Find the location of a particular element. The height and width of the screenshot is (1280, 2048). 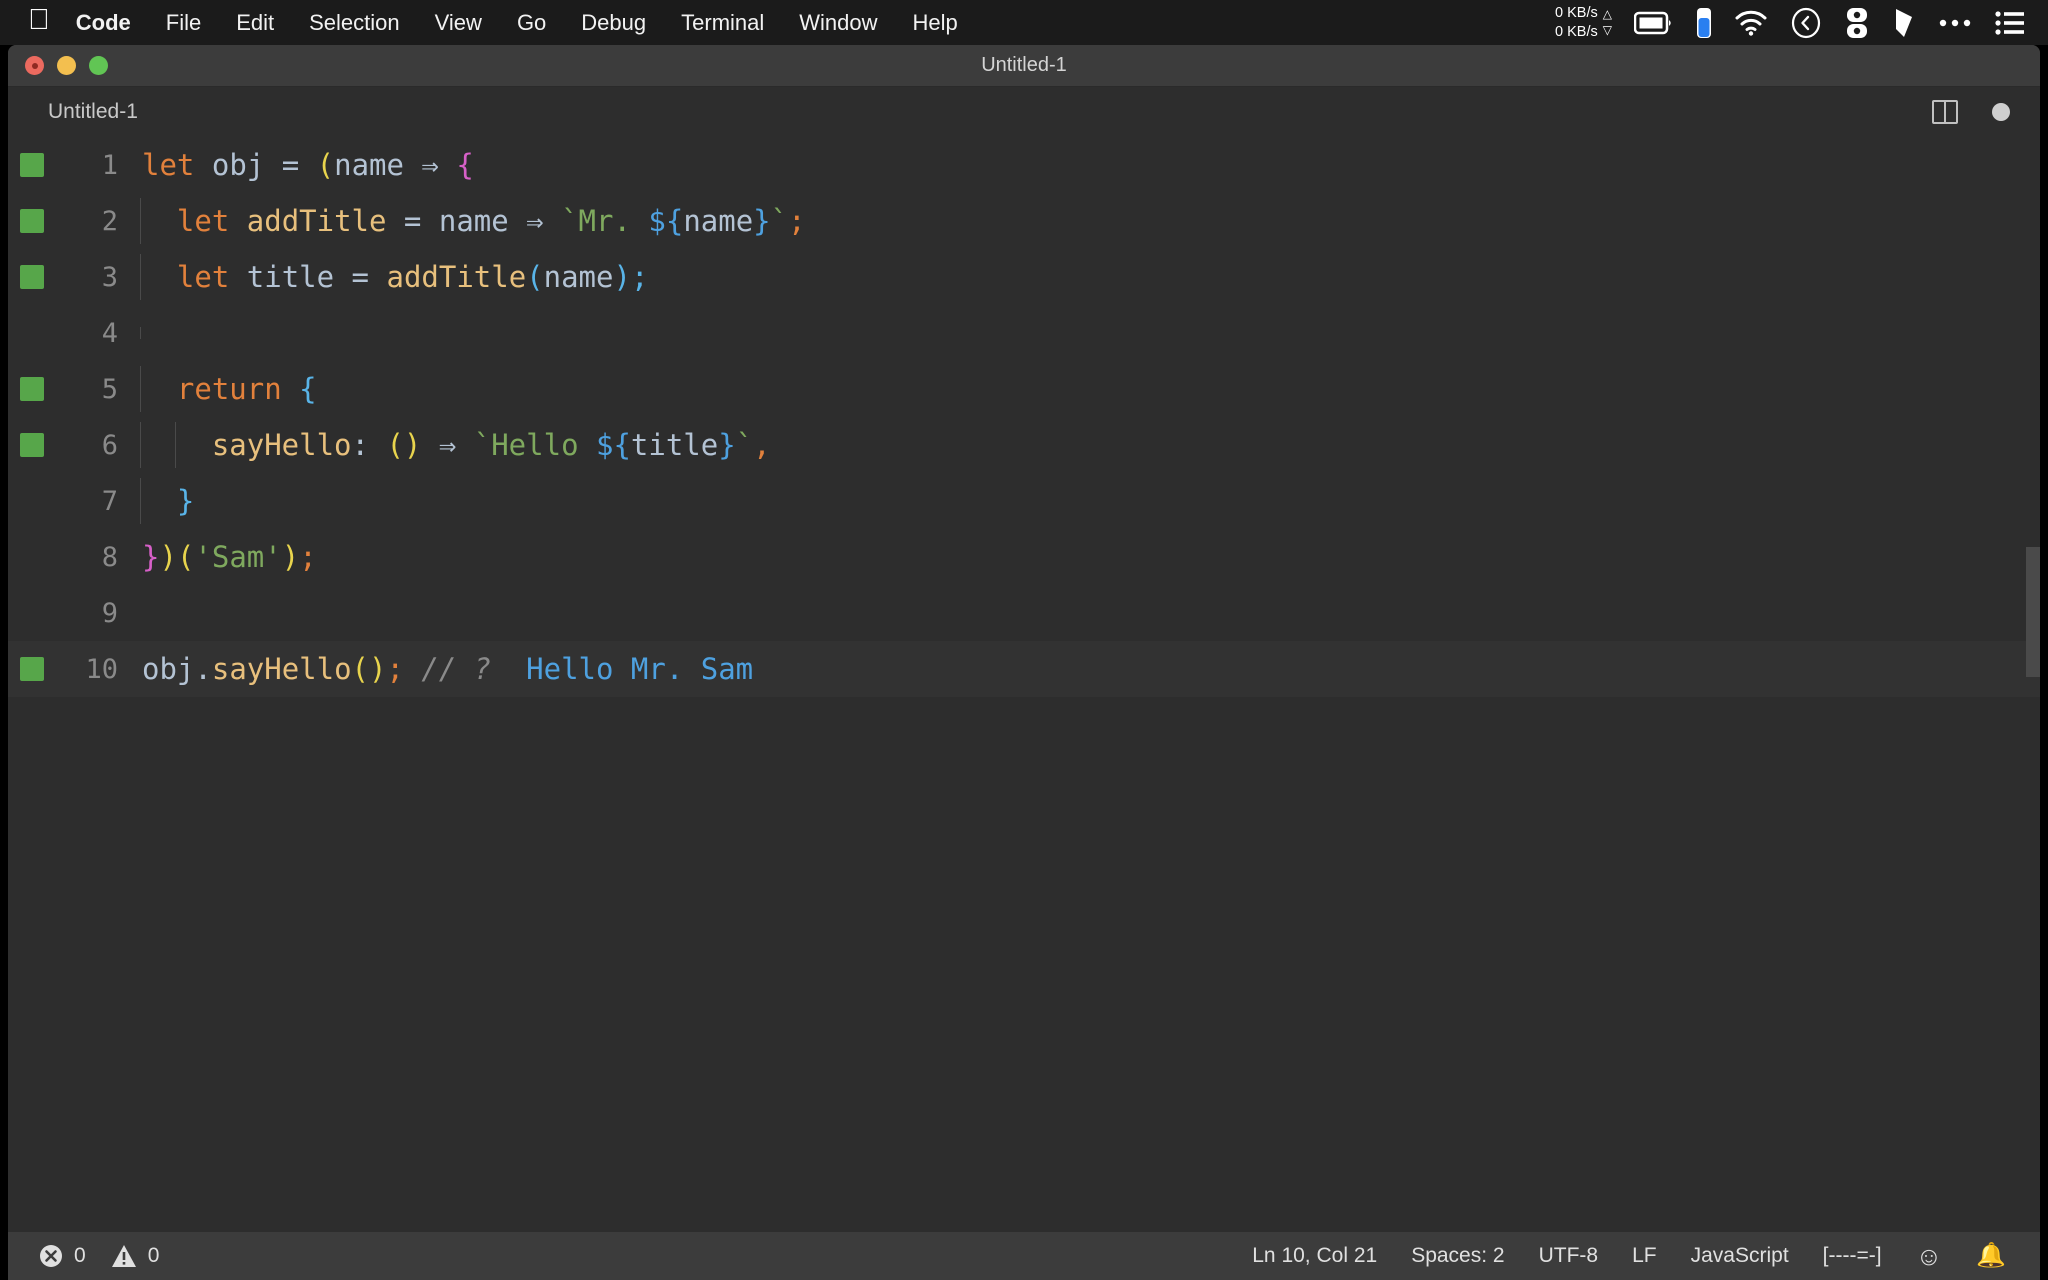

code-token: obj is located at coordinates (238, 165).